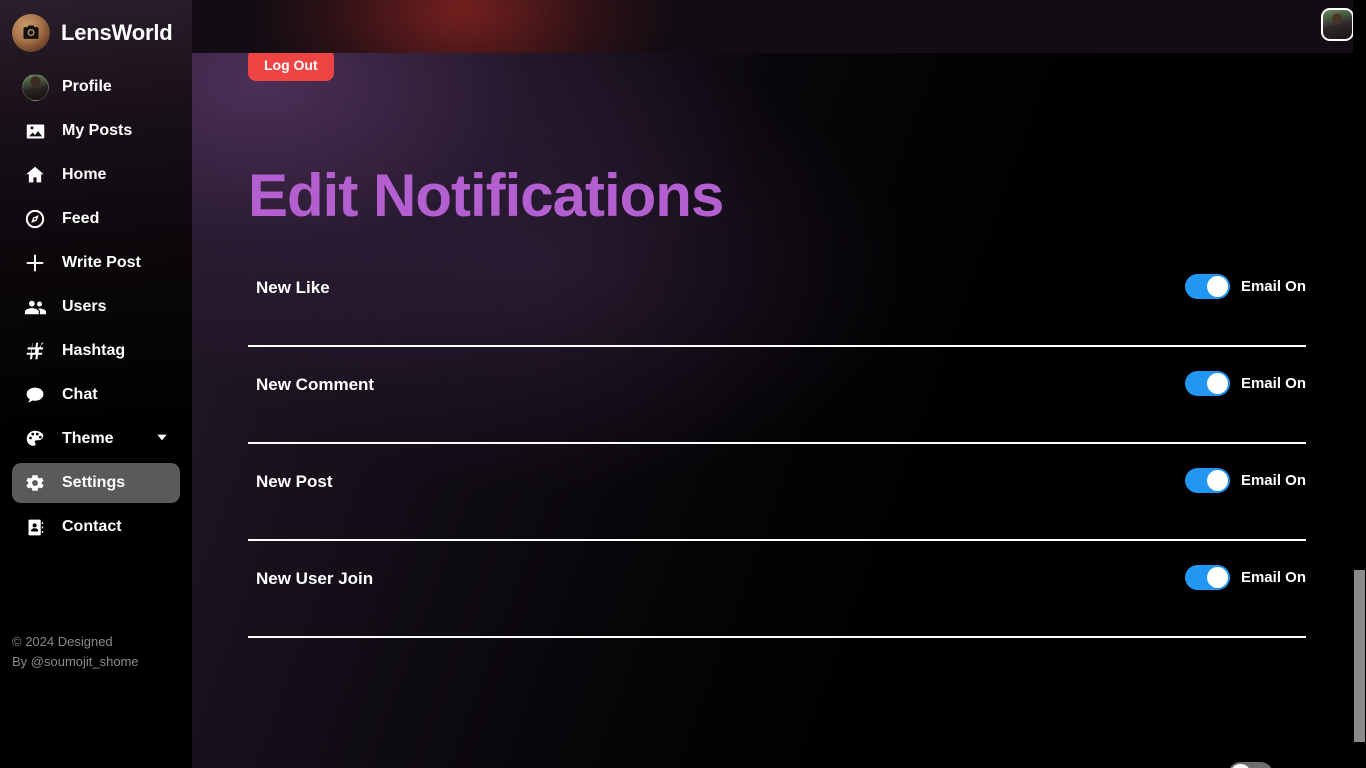 This screenshot has height=768, width=1366. Describe the element at coordinates (35, 483) in the screenshot. I see `gear-icon` at that location.